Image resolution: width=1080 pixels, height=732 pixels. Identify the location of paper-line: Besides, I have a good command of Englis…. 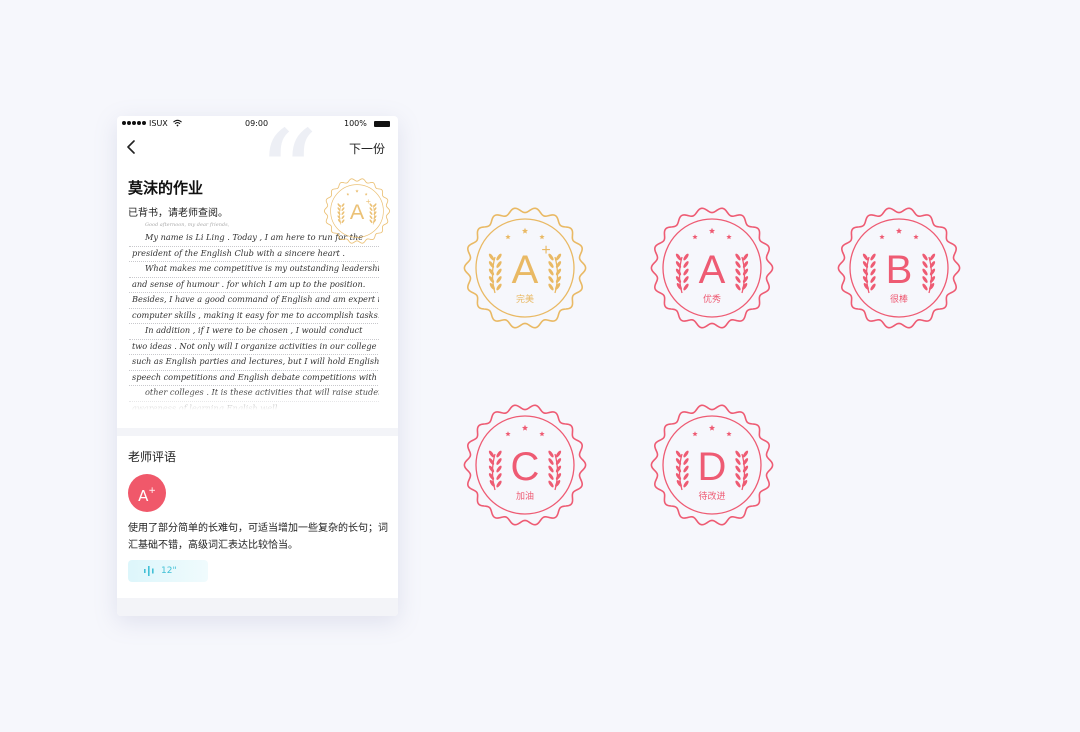
(254, 300).